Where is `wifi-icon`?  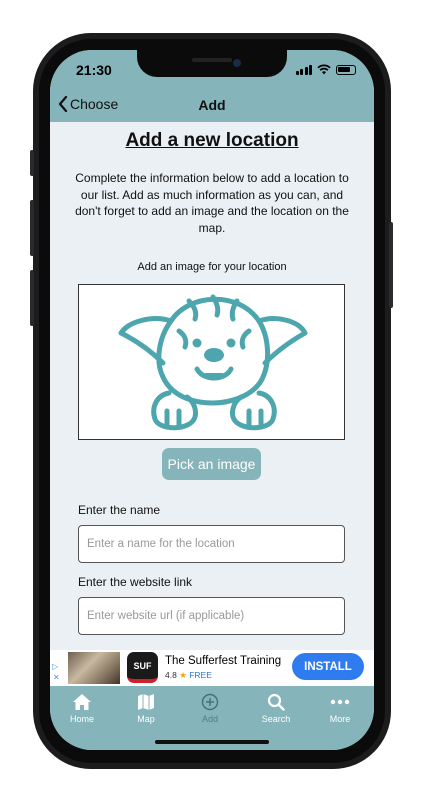
wifi-icon is located at coordinates (324, 69).